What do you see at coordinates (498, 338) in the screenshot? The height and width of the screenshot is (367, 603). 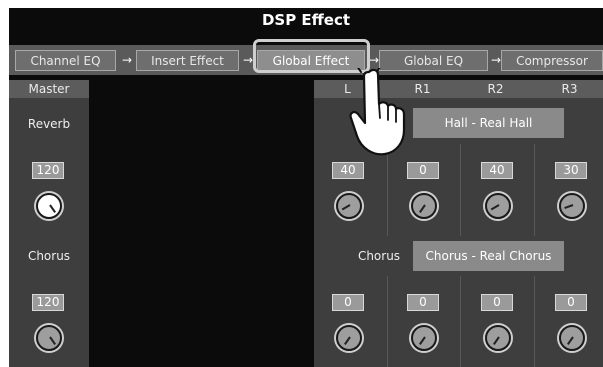 I see `chorus-knob-r2` at bounding box center [498, 338].